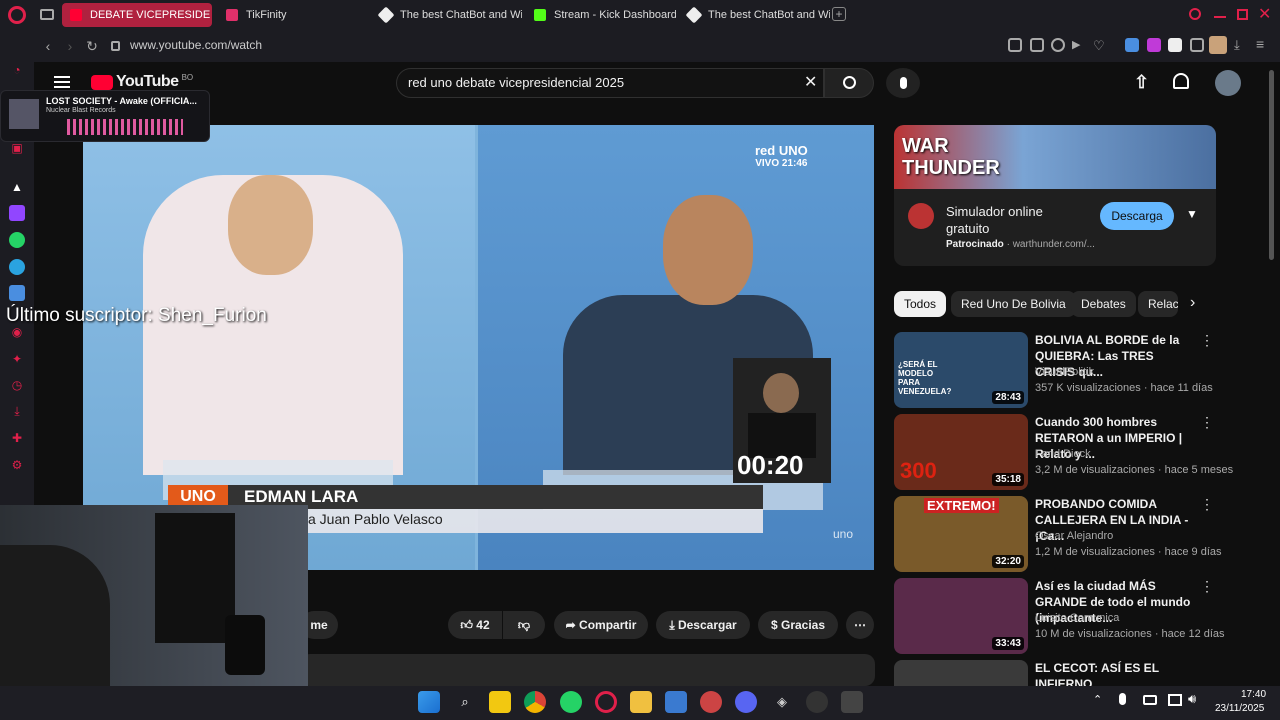 The image size is (1280, 720). Describe the element at coordinates (839, 14) in the screenshot. I see `new-tab-plus-icon: +` at that location.